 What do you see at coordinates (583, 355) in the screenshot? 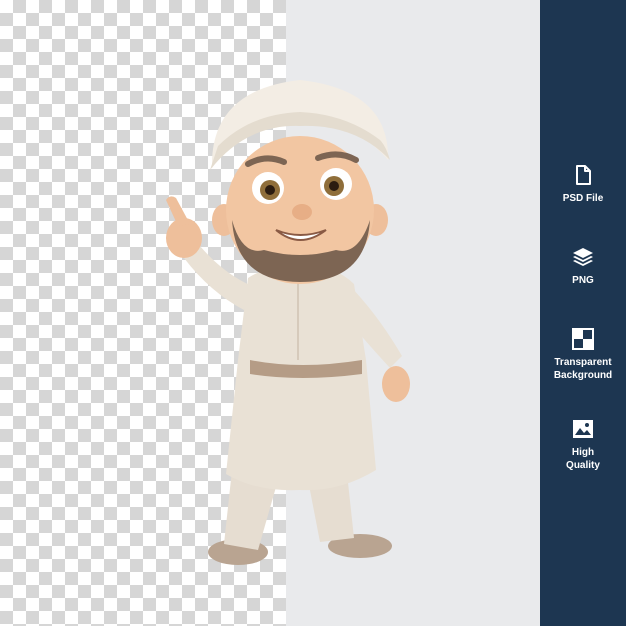
I see `feature-transparent-background: Transparent Background` at bounding box center [583, 355].